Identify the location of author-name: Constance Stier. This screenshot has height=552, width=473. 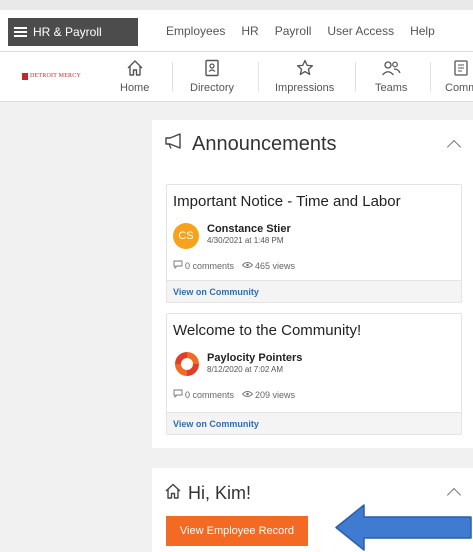
(249, 229).